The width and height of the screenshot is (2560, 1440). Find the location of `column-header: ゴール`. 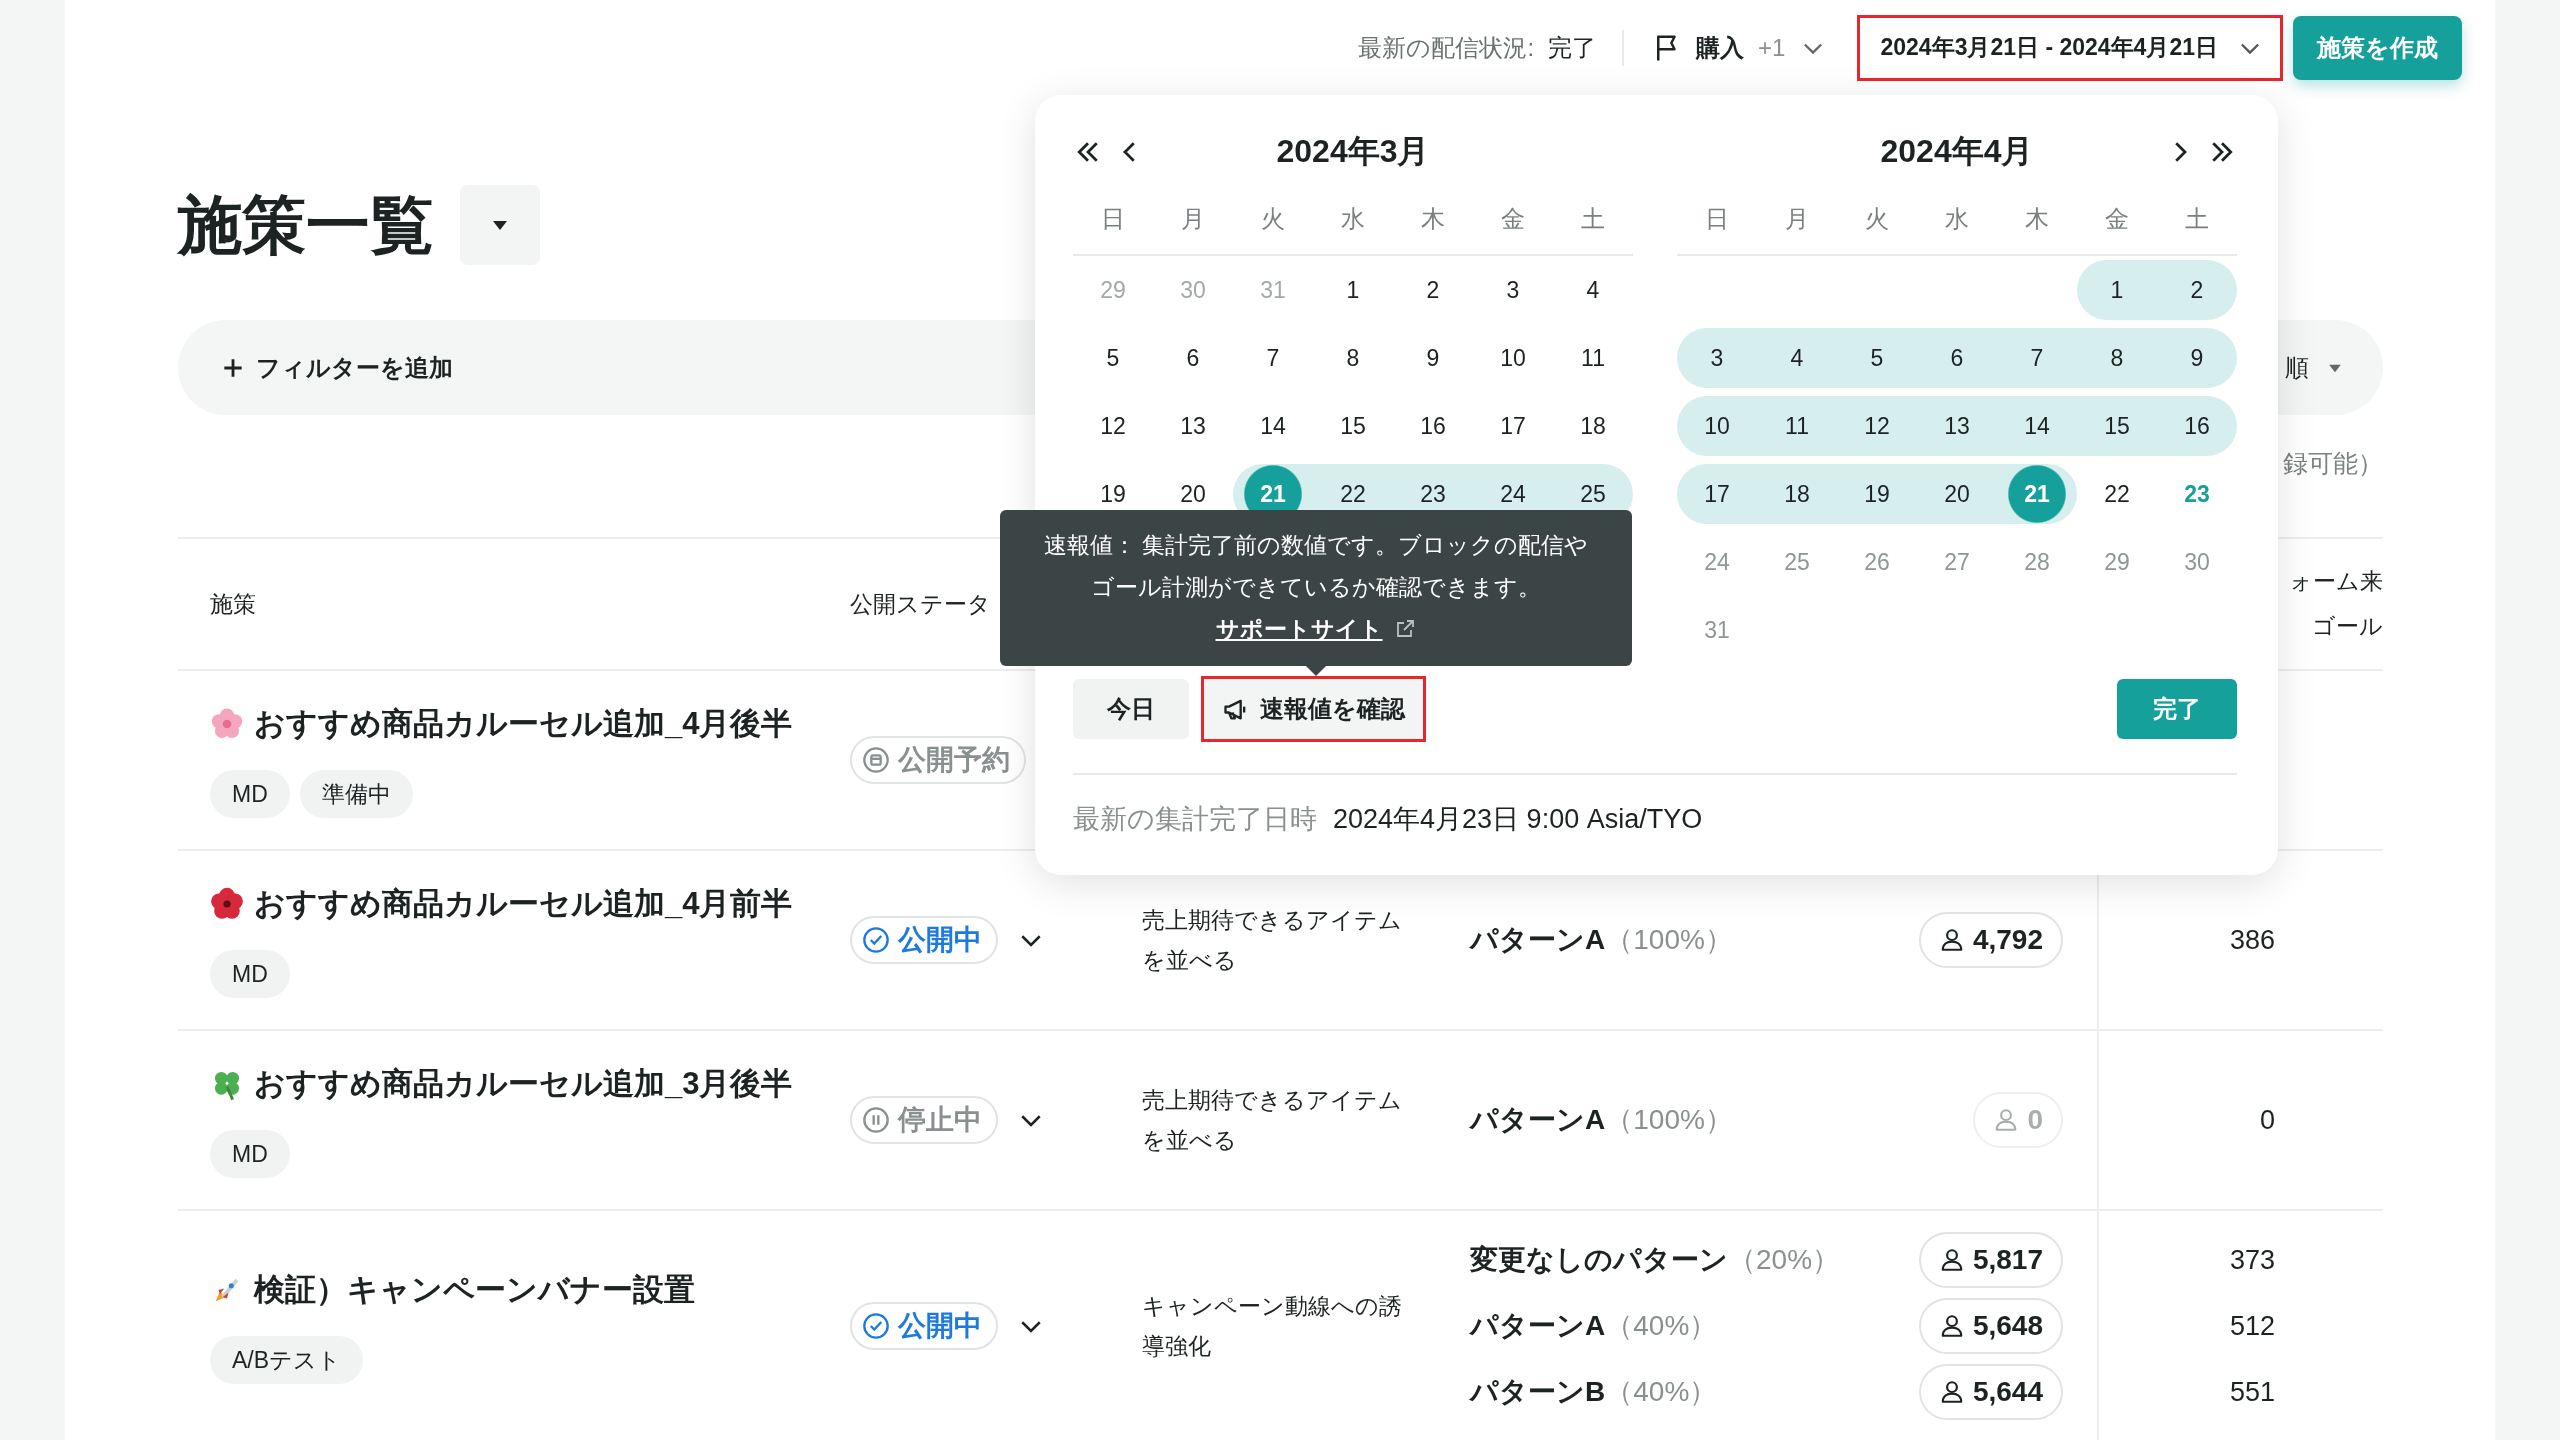

column-header: ゴール is located at coordinates (2347, 626).